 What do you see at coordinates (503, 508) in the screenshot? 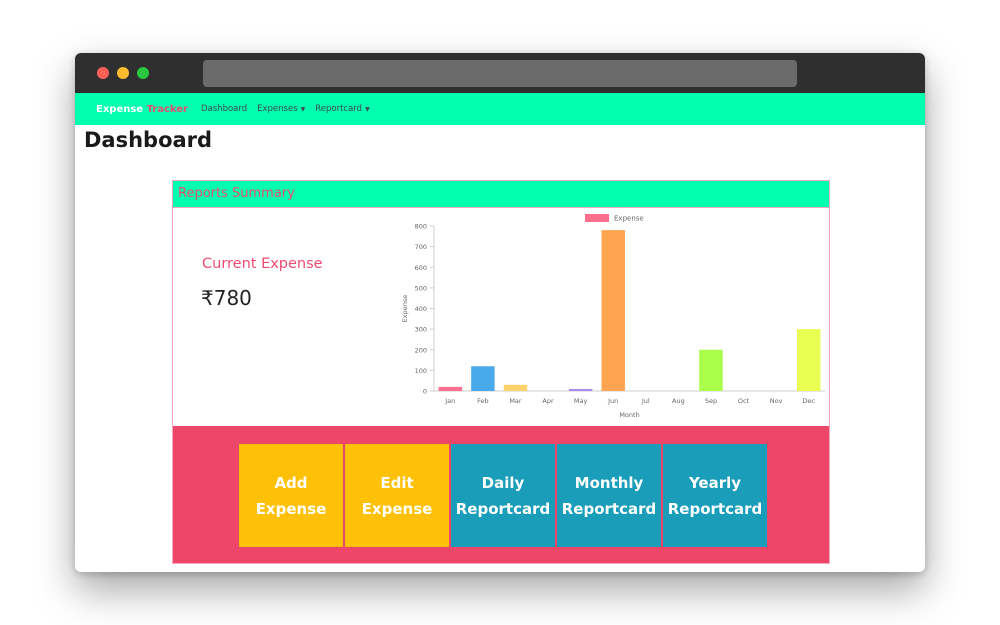
I see `daily-reportcard-line2: Reportcard` at bounding box center [503, 508].